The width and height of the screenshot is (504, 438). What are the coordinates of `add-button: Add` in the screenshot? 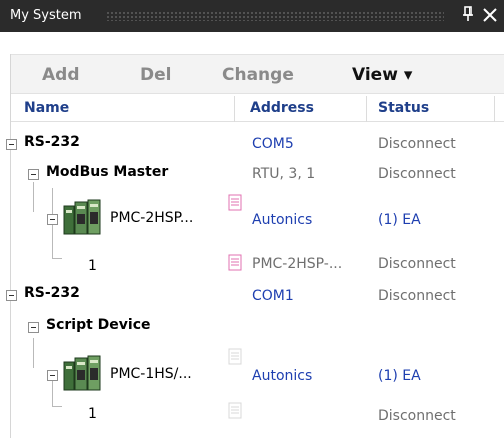 It's located at (61, 75).